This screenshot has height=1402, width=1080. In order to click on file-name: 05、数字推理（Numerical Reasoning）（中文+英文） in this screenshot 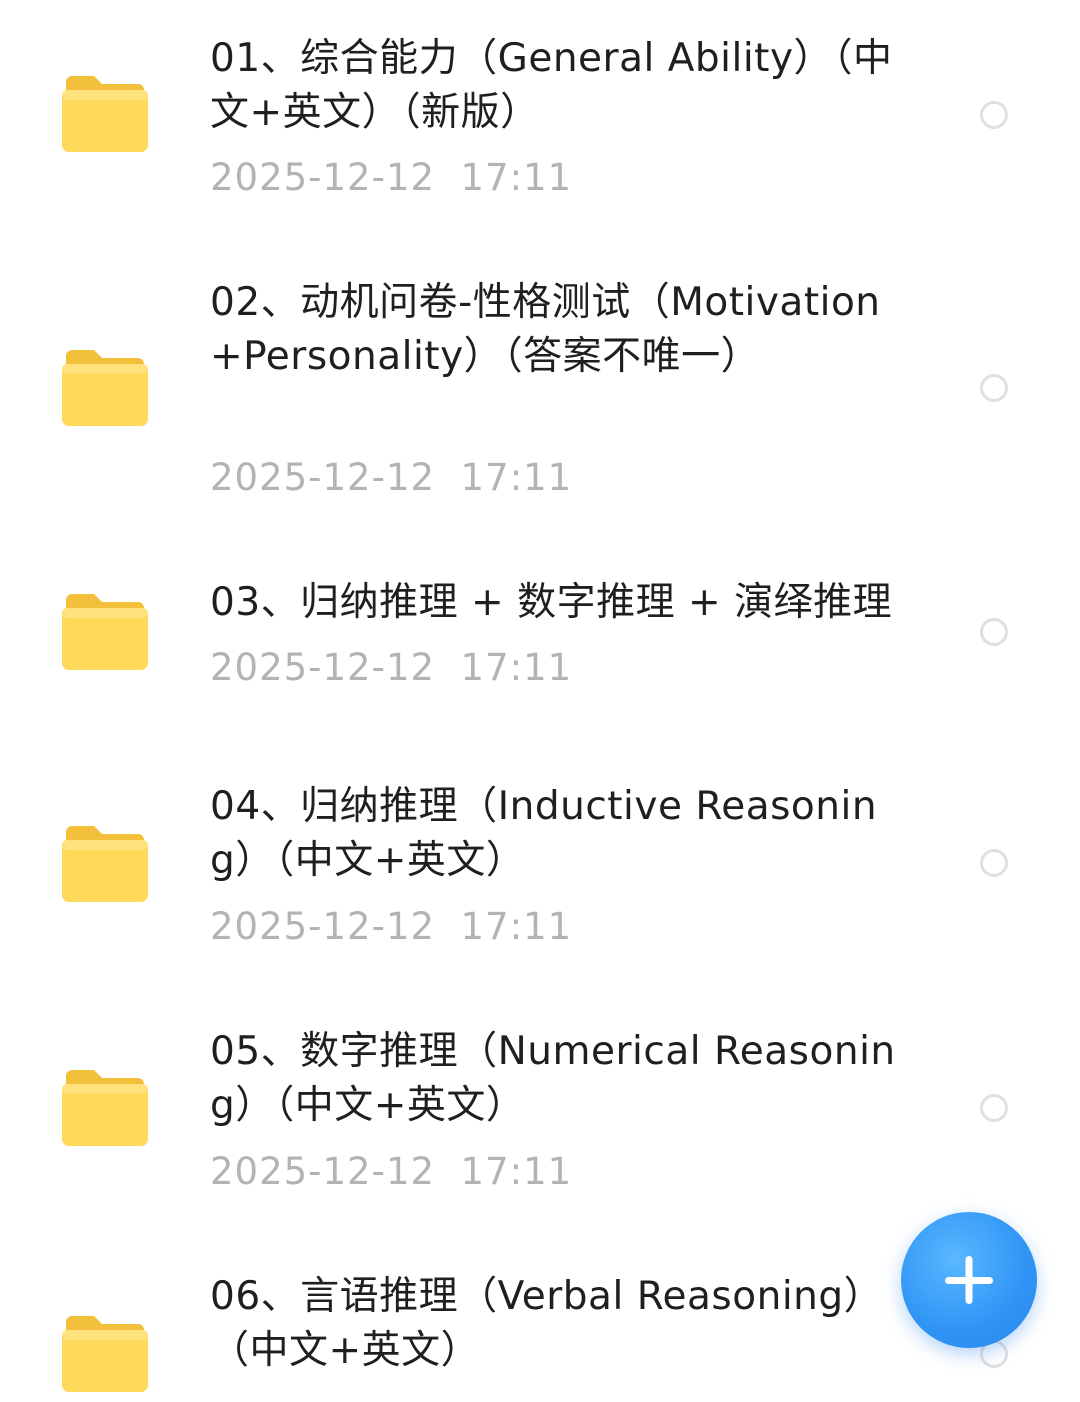, I will do `click(553, 1078)`.